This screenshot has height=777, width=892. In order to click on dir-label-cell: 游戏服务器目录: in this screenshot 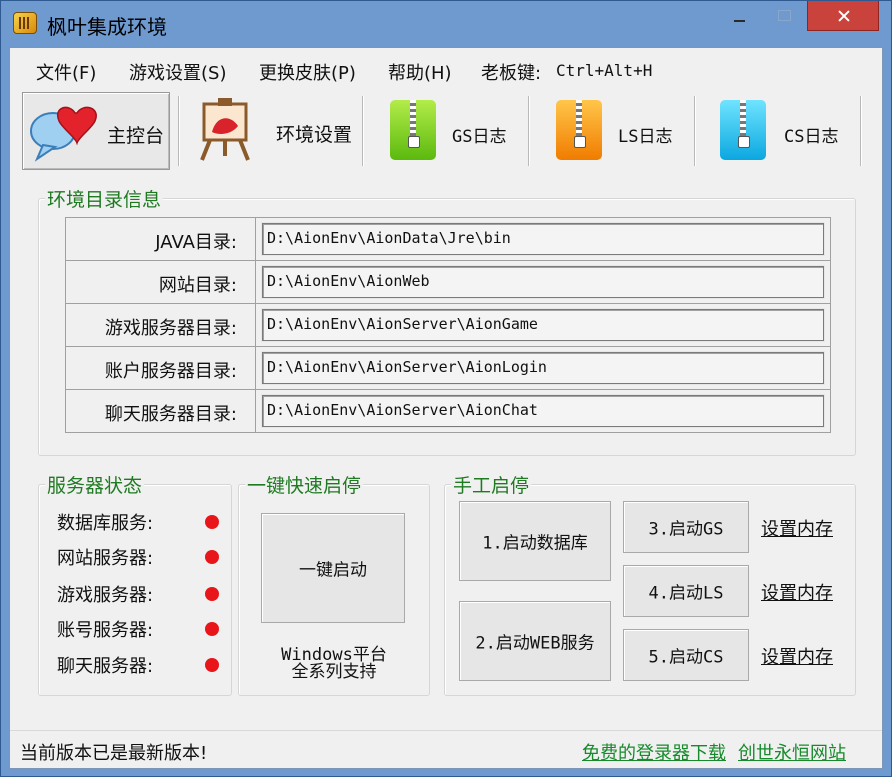, I will do `click(161, 325)`.